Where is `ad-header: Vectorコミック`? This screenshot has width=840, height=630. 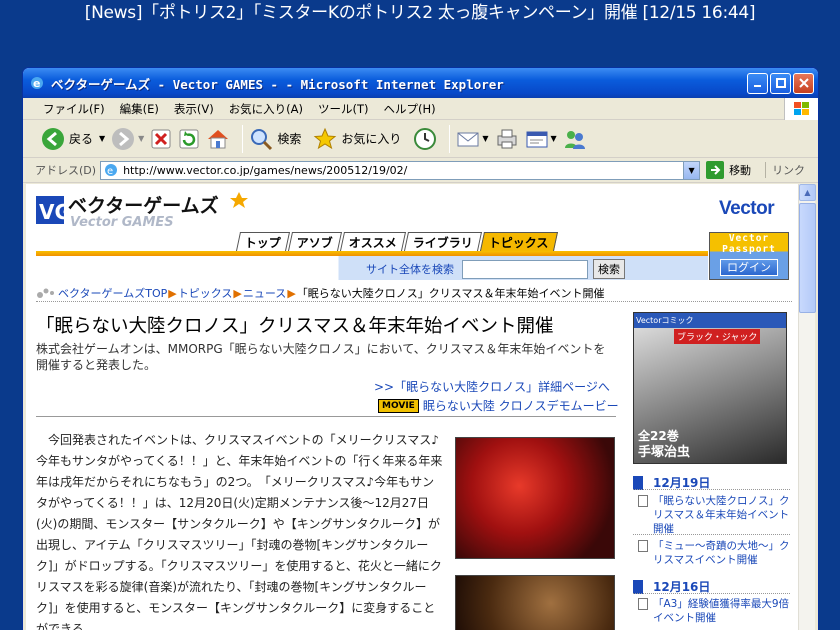 ad-header: Vectorコミック is located at coordinates (710, 320).